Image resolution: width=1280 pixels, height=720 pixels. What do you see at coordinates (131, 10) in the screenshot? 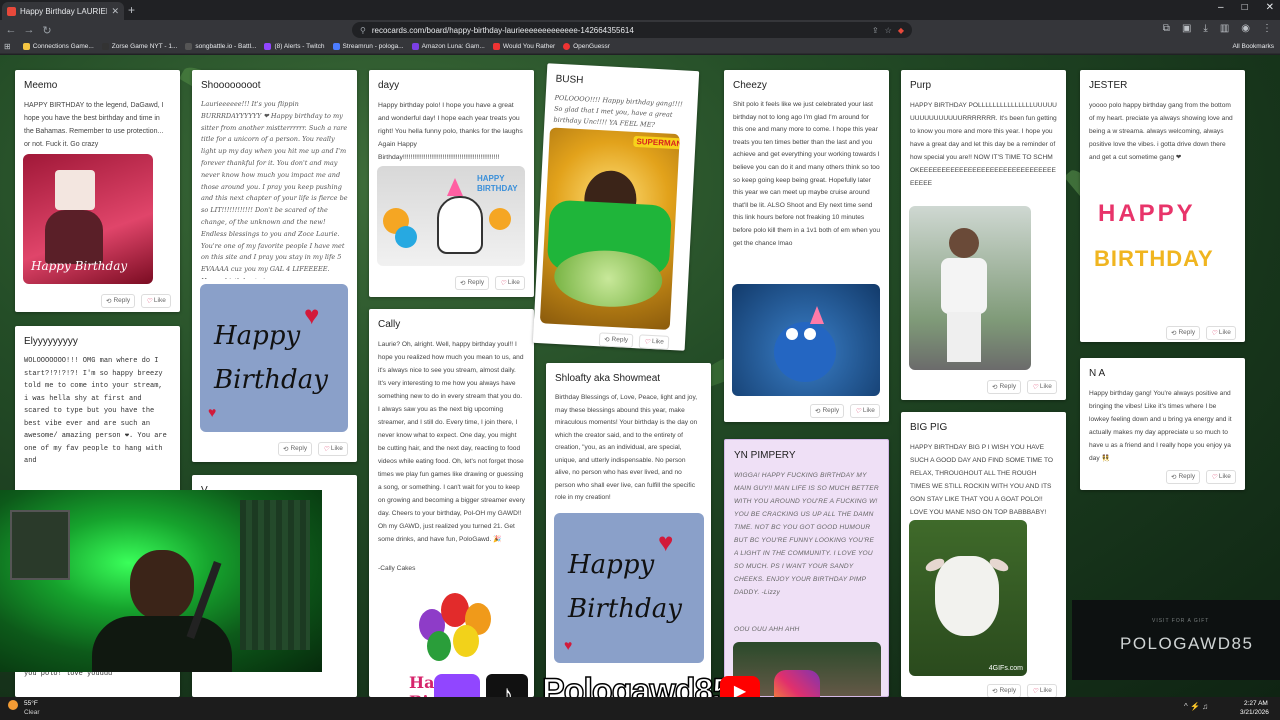
I see `new-tab-icon: +` at bounding box center [131, 10].